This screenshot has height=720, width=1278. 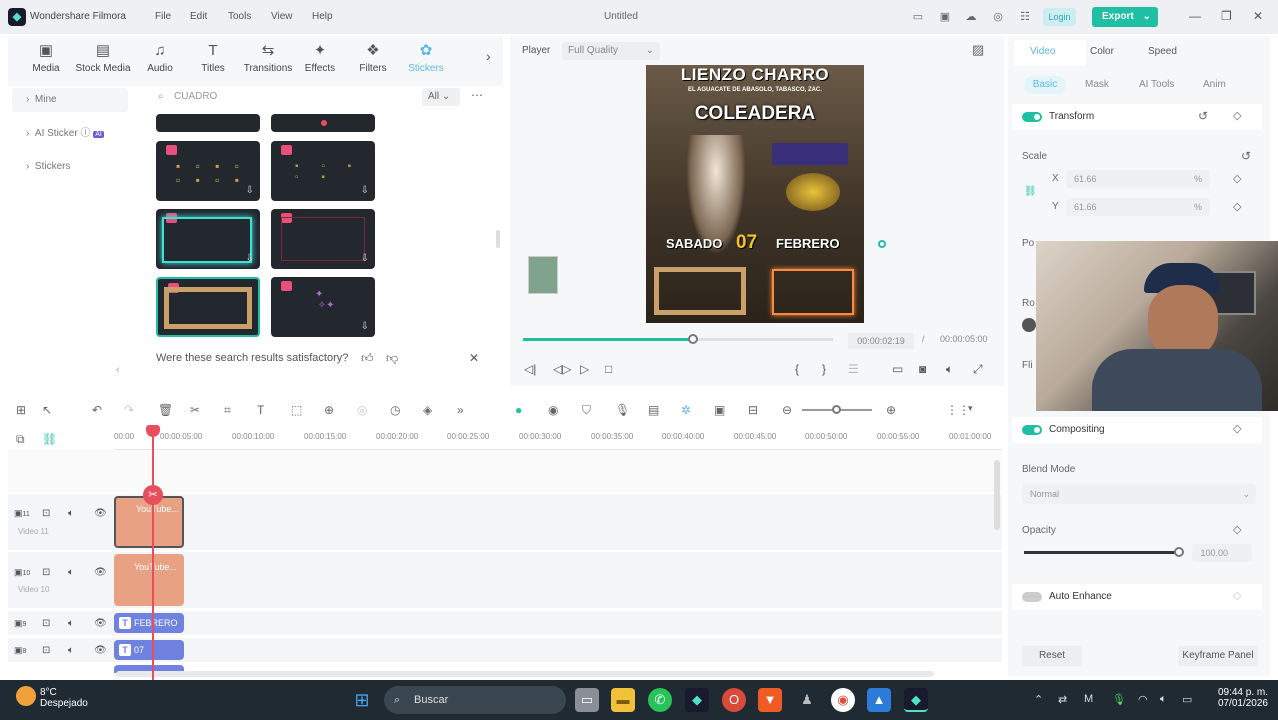 I want to click on opacity-input: 100.00, so click(x=1222, y=553).